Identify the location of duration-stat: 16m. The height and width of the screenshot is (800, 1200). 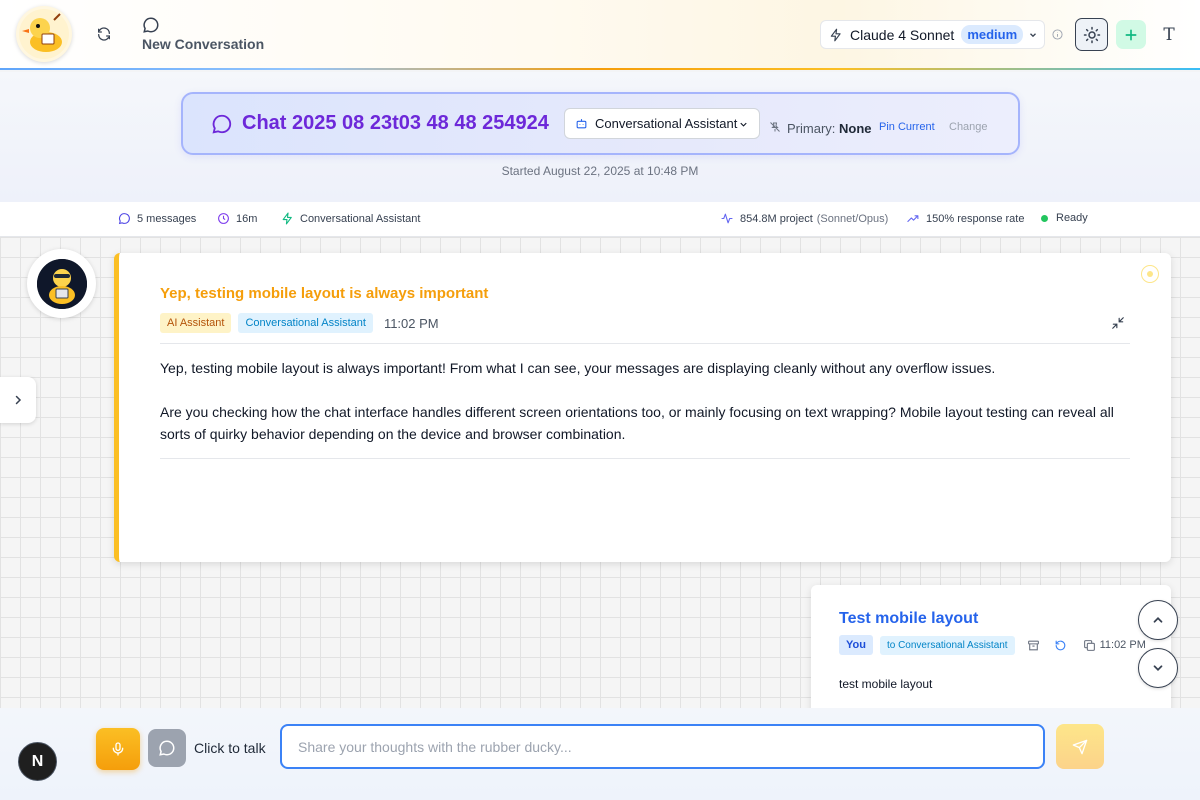
(237, 218).